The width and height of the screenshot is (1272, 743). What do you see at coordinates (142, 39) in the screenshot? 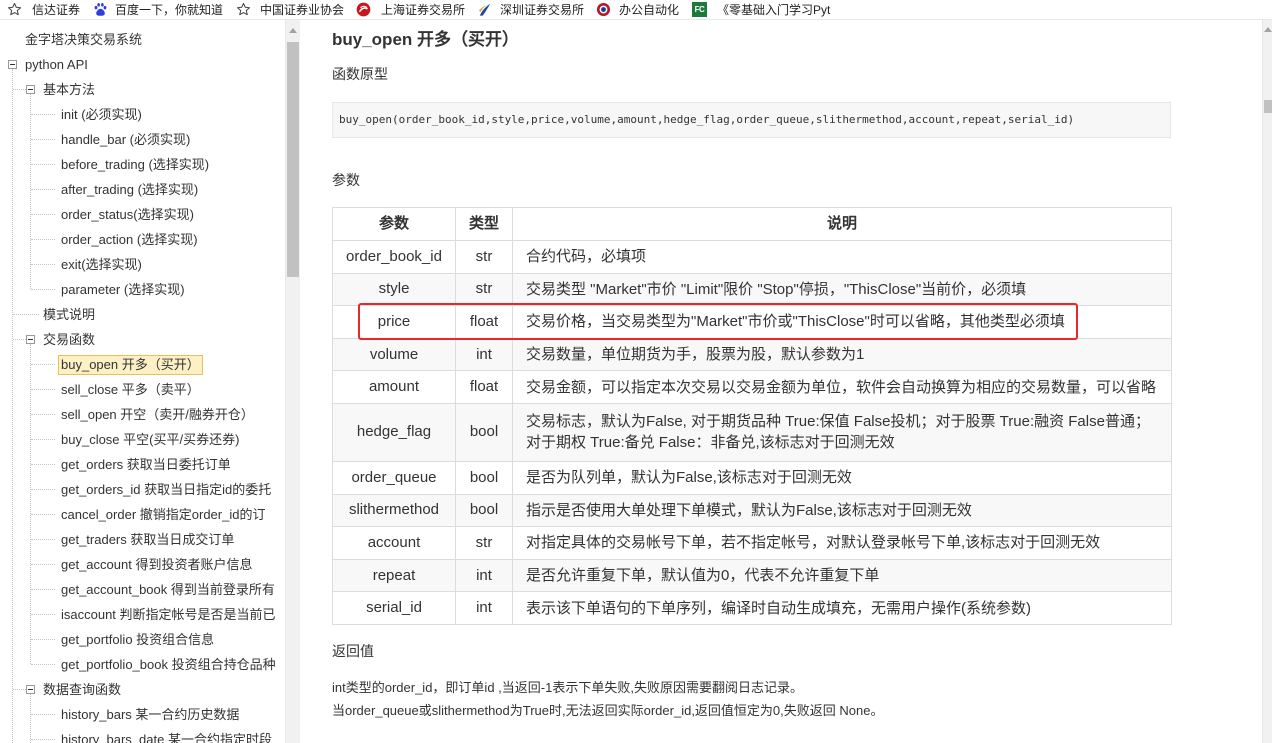
I see `sidebar-item-pyramid-system: 金字塔决策交易系统` at bounding box center [142, 39].